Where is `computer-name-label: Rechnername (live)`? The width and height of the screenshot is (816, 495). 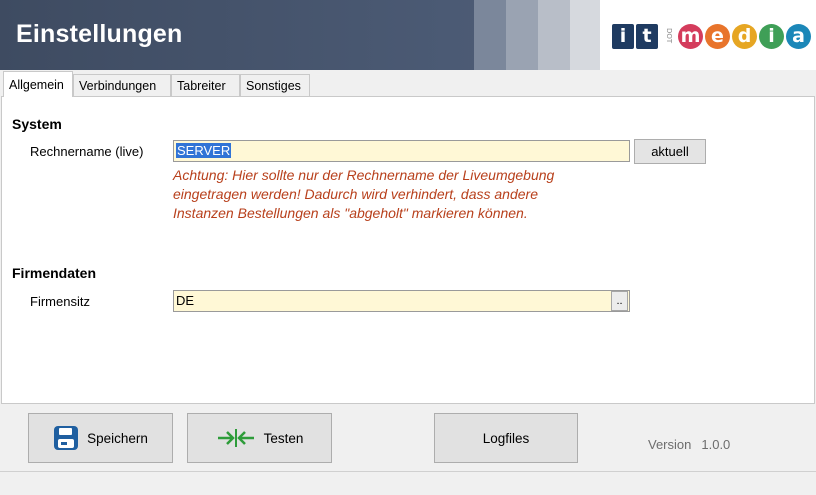
computer-name-label: Rechnername (live) is located at coordinates (87, 151).